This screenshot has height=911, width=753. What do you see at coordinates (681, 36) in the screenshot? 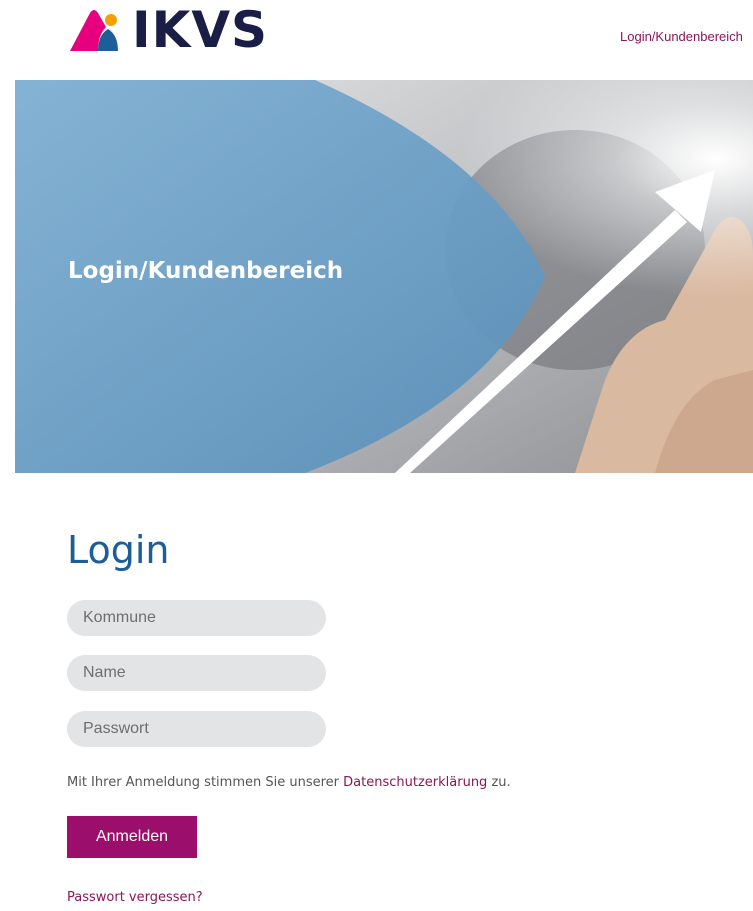
I see `nav-link-login: Login/Kundenbereich` at bounding box center [681, 36].